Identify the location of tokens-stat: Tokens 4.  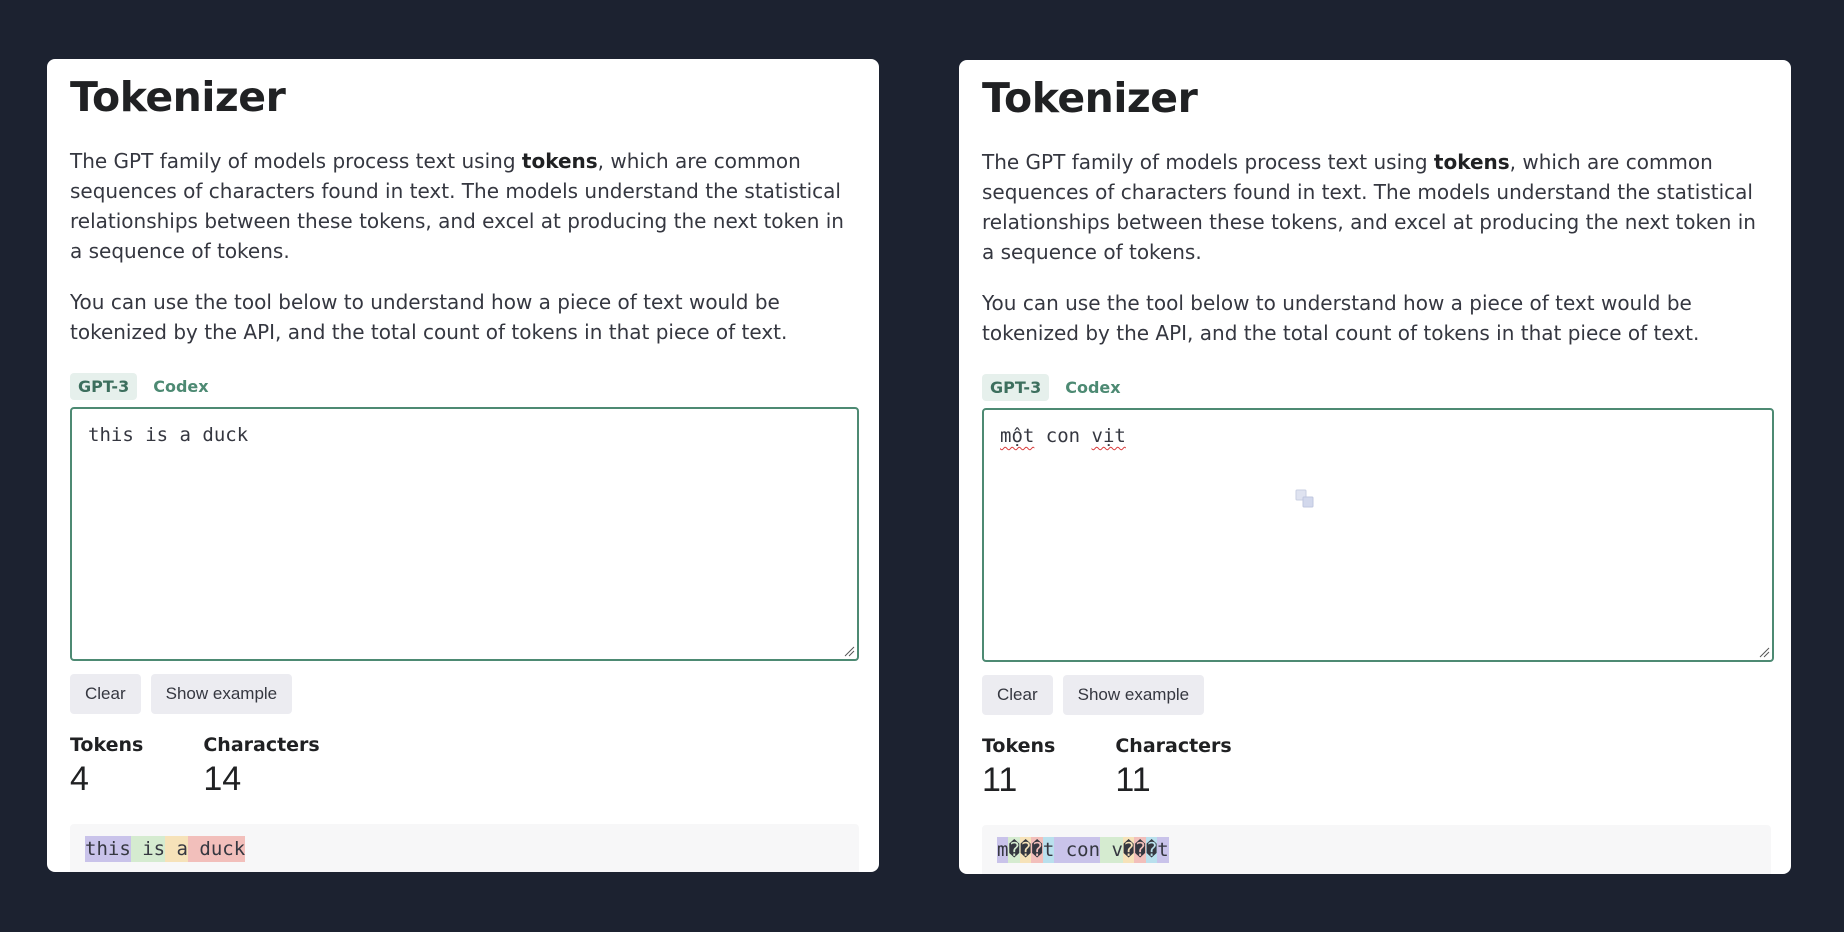
(106, 766).